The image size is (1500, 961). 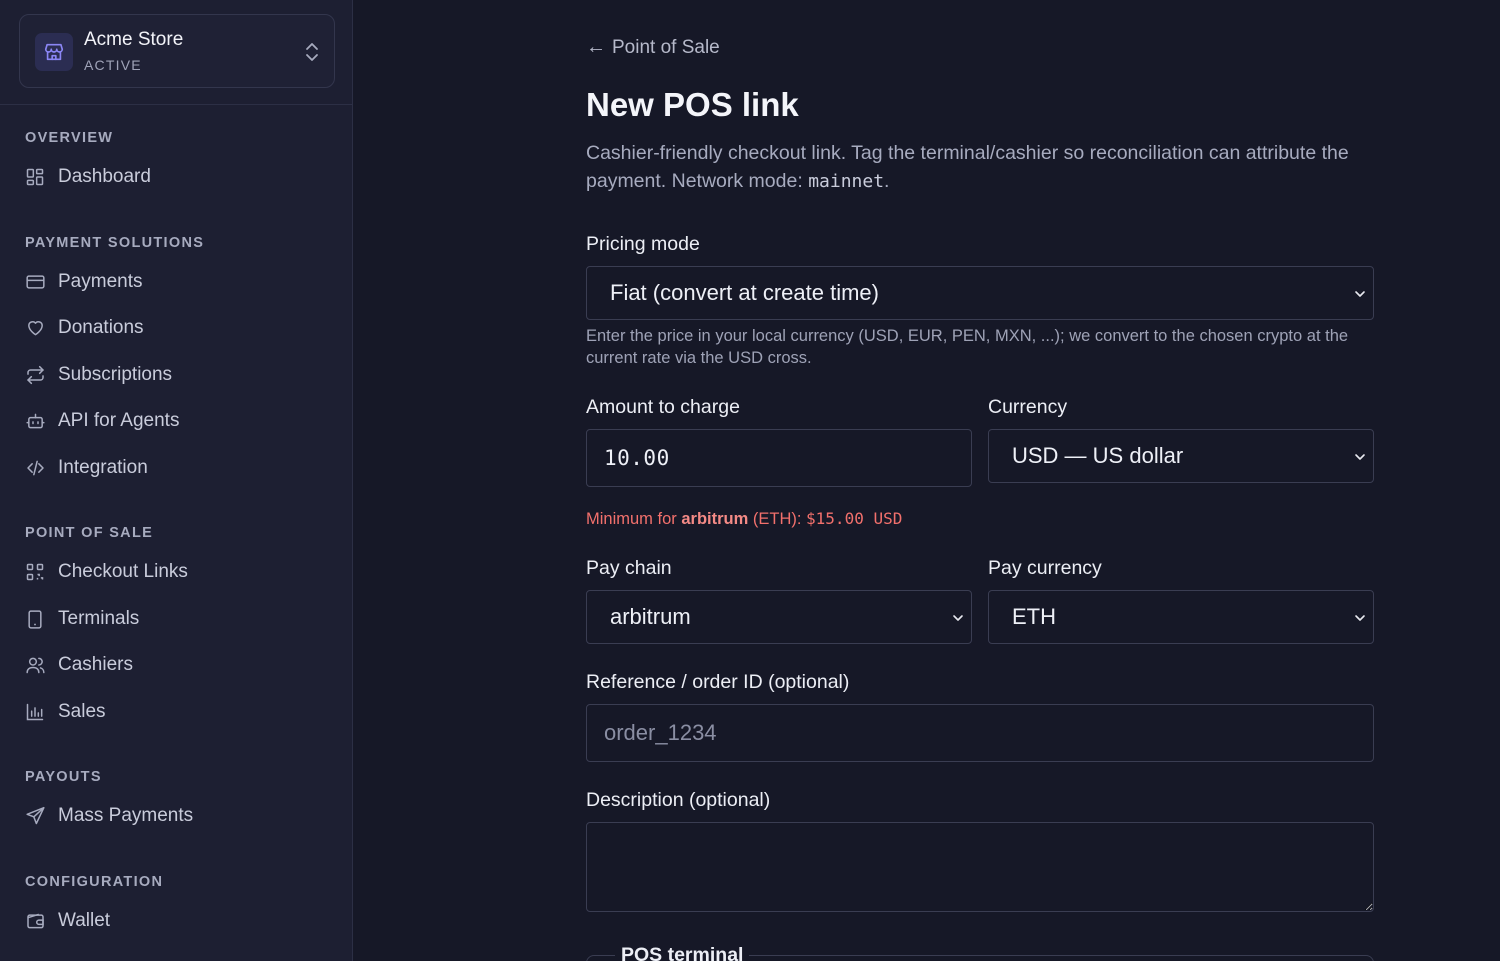 I want to click on sidebar-item-label: Payments, so click(x=100, y=281).